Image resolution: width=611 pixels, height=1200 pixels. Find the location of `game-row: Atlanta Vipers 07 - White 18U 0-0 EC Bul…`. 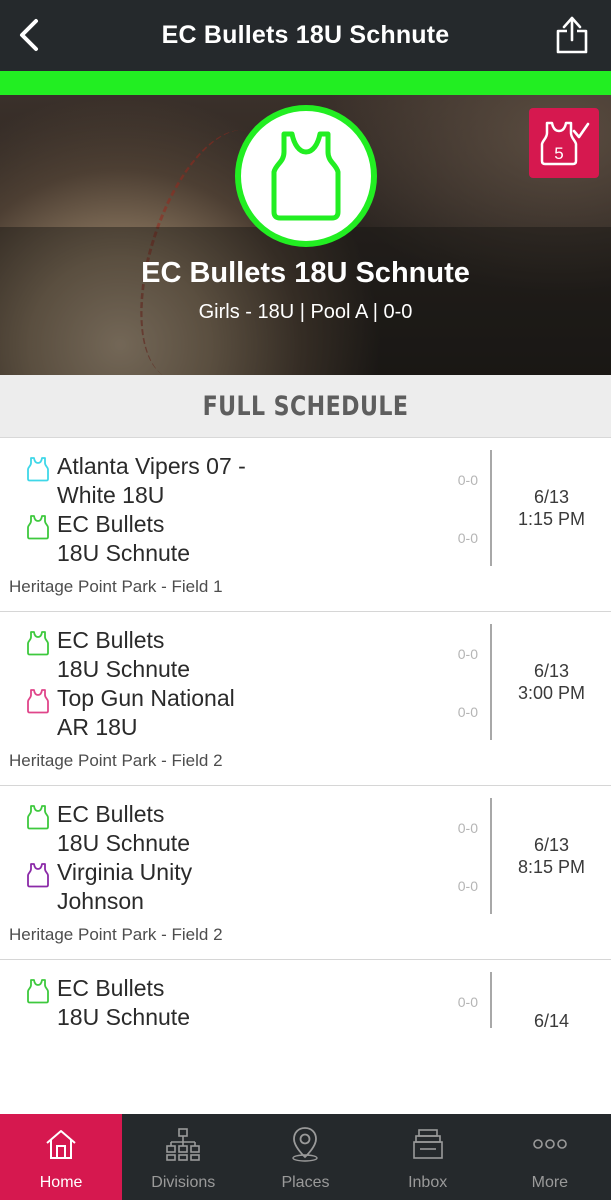

game-row: Atlanta Vipers 07 - White 18U 0-0 EC Bul… is located at coordinates (305, 525).